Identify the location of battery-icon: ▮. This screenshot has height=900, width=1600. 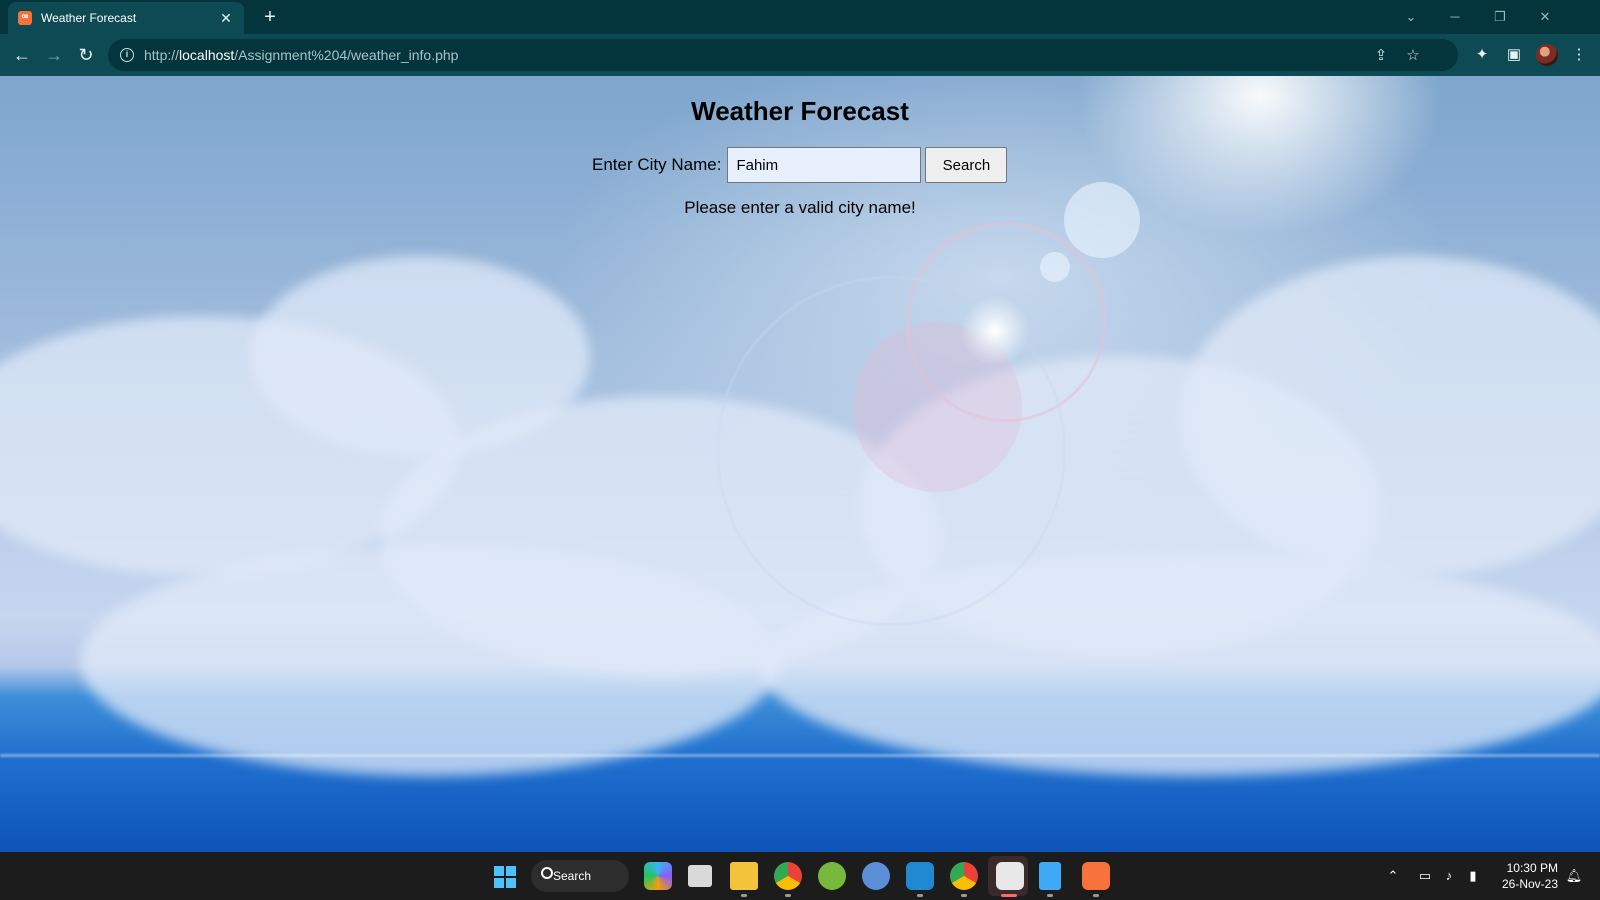
(1473, 876).